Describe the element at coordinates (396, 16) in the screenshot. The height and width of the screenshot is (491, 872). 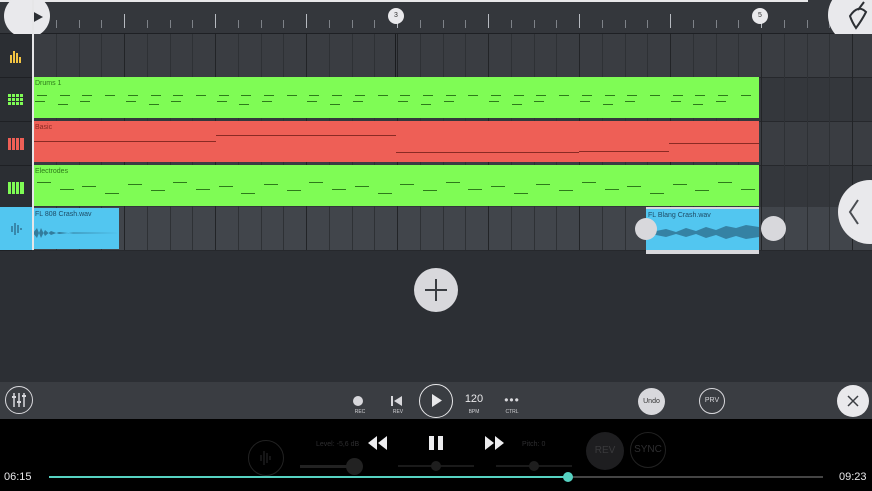
I see `bar-marker-3: 3` at that location.